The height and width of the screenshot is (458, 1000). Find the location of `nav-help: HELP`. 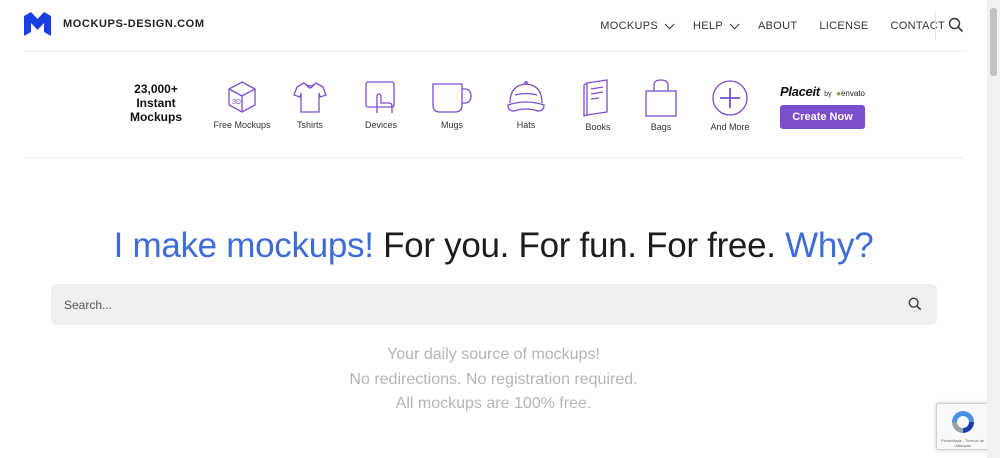

nav-help: HELP is located at coordinates (716, 25).